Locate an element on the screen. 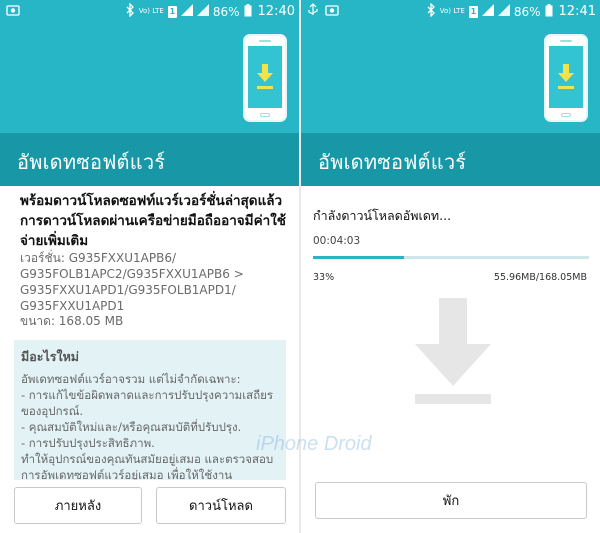 This screenshot has height=533, width=600. download-arrow-icon is located at coordinates (453, 351).